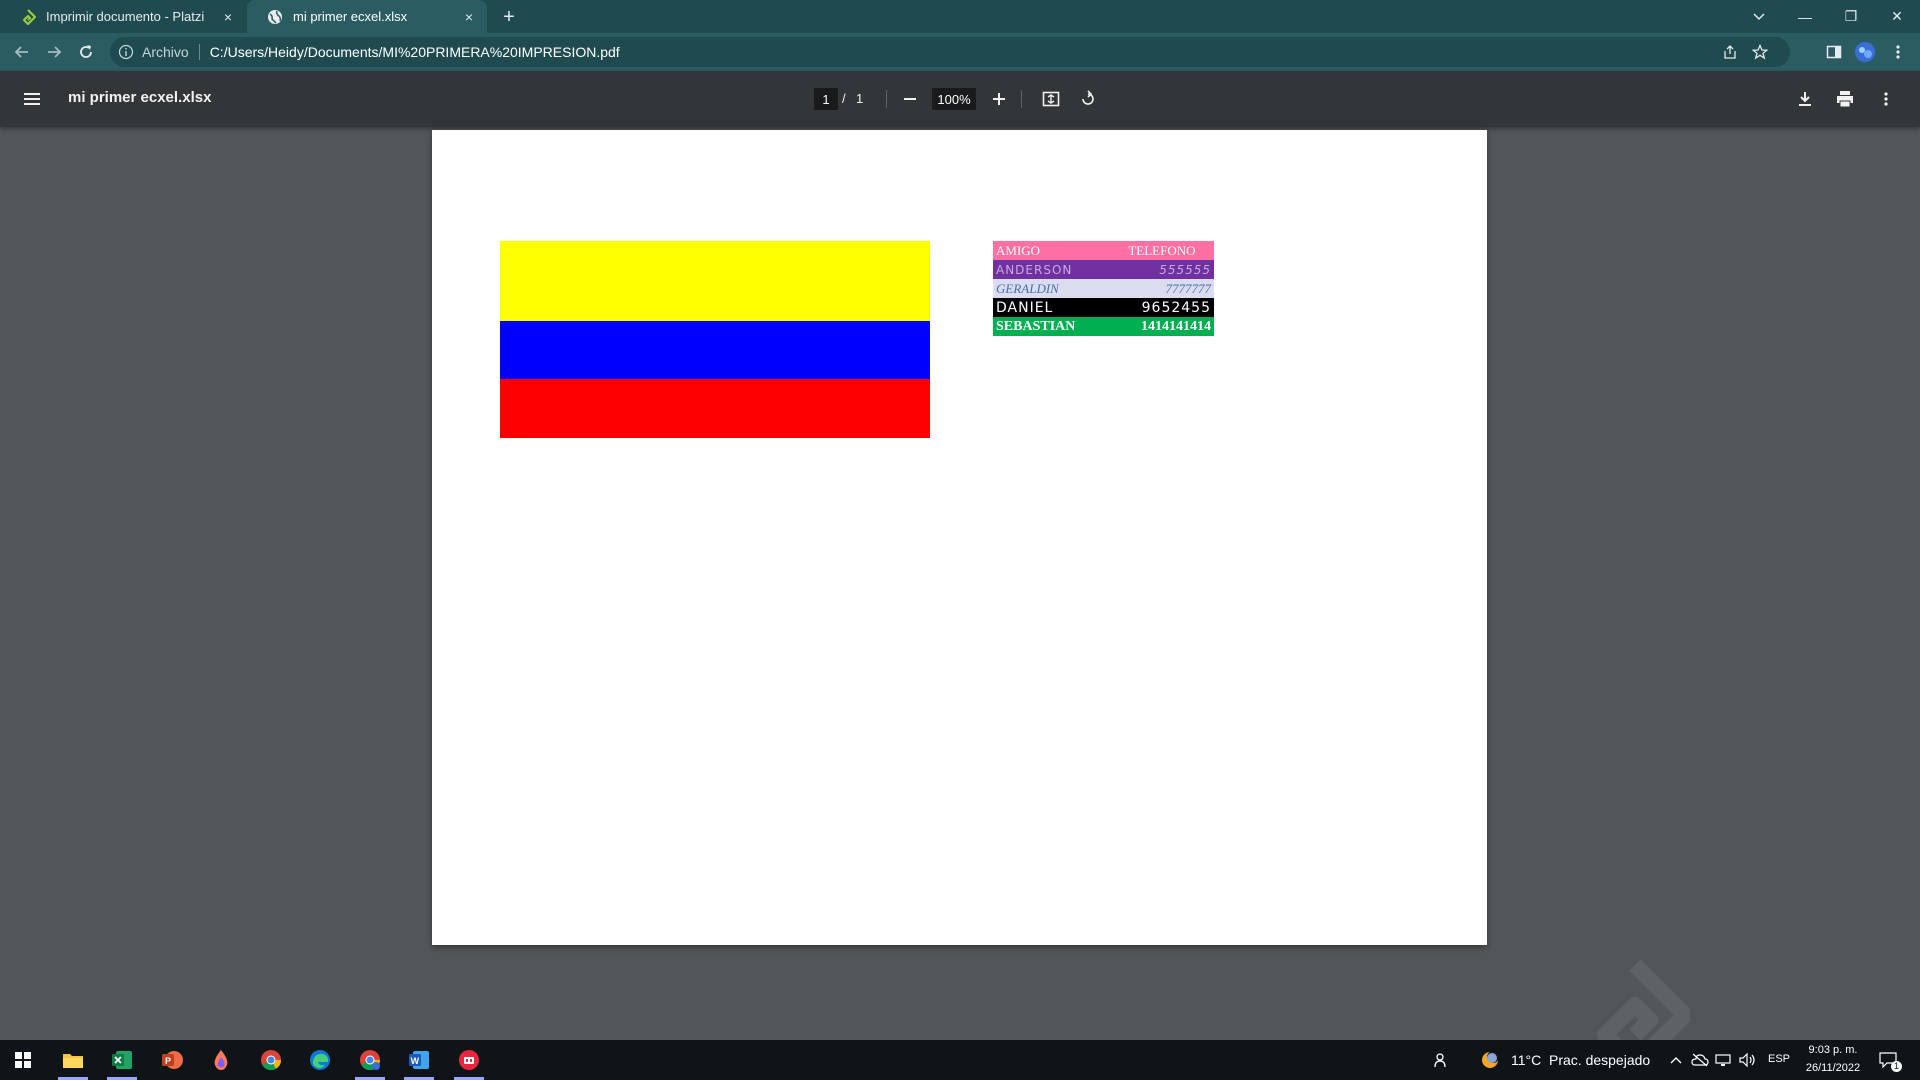  What do you see at coordinates (1188, 288) in the screenshot?
I see `cell-telefono: 7777777` at bounding box center [1188, 288].